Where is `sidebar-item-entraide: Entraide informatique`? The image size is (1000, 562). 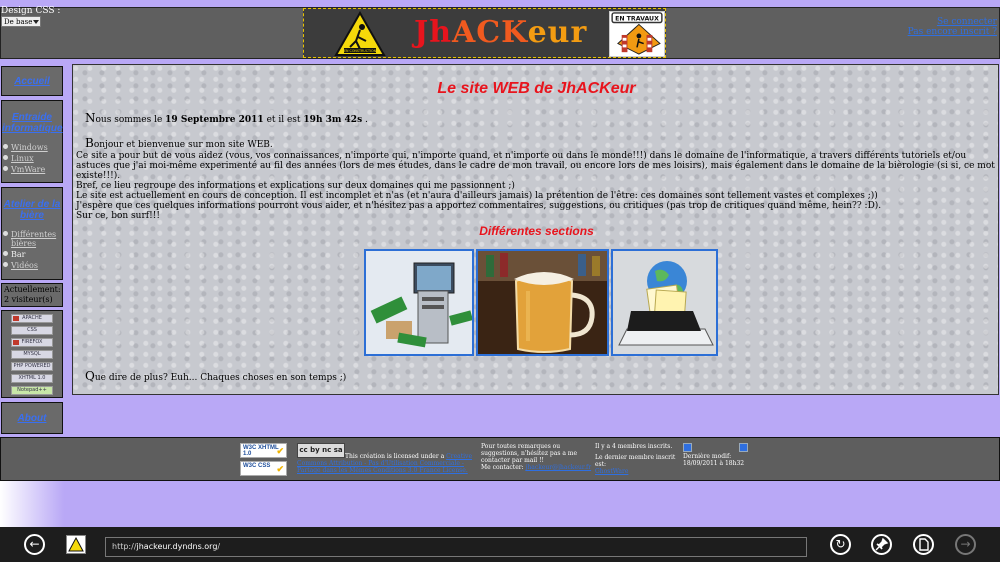
sidebar-item-entraide: Entraide informatique is located at coordinates (32, 123).